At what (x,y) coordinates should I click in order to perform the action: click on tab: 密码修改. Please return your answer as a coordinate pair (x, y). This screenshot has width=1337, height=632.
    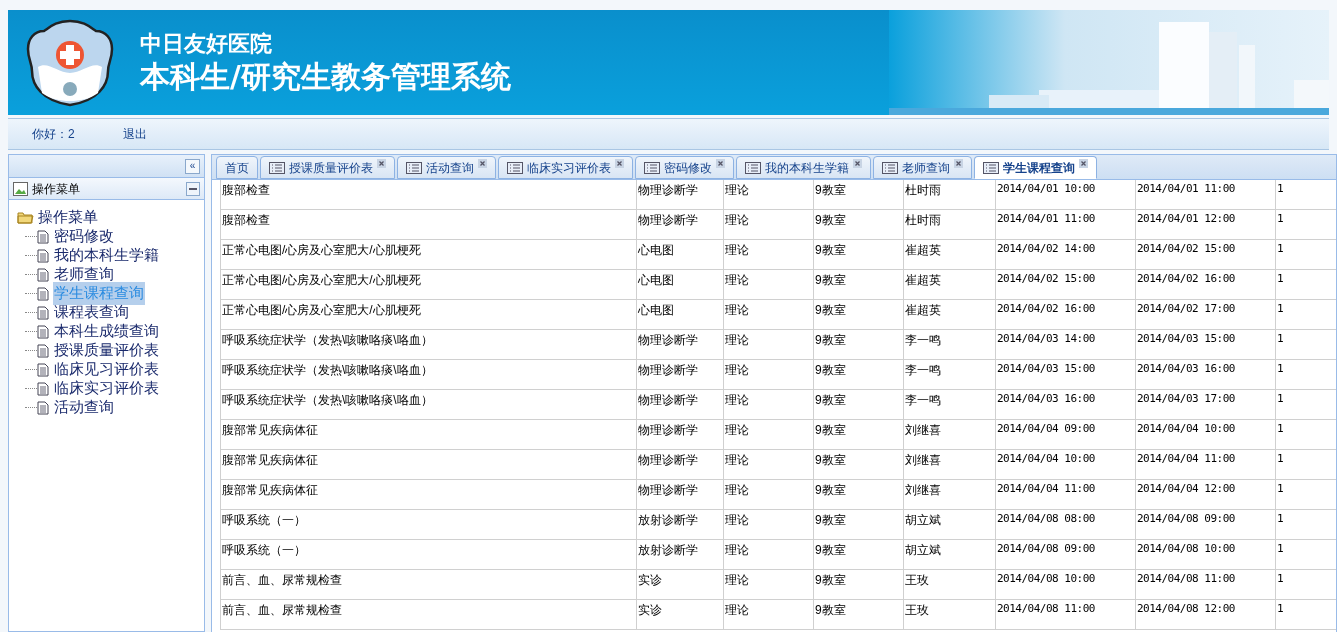
    Looking at the image, I should click on (684, 167).